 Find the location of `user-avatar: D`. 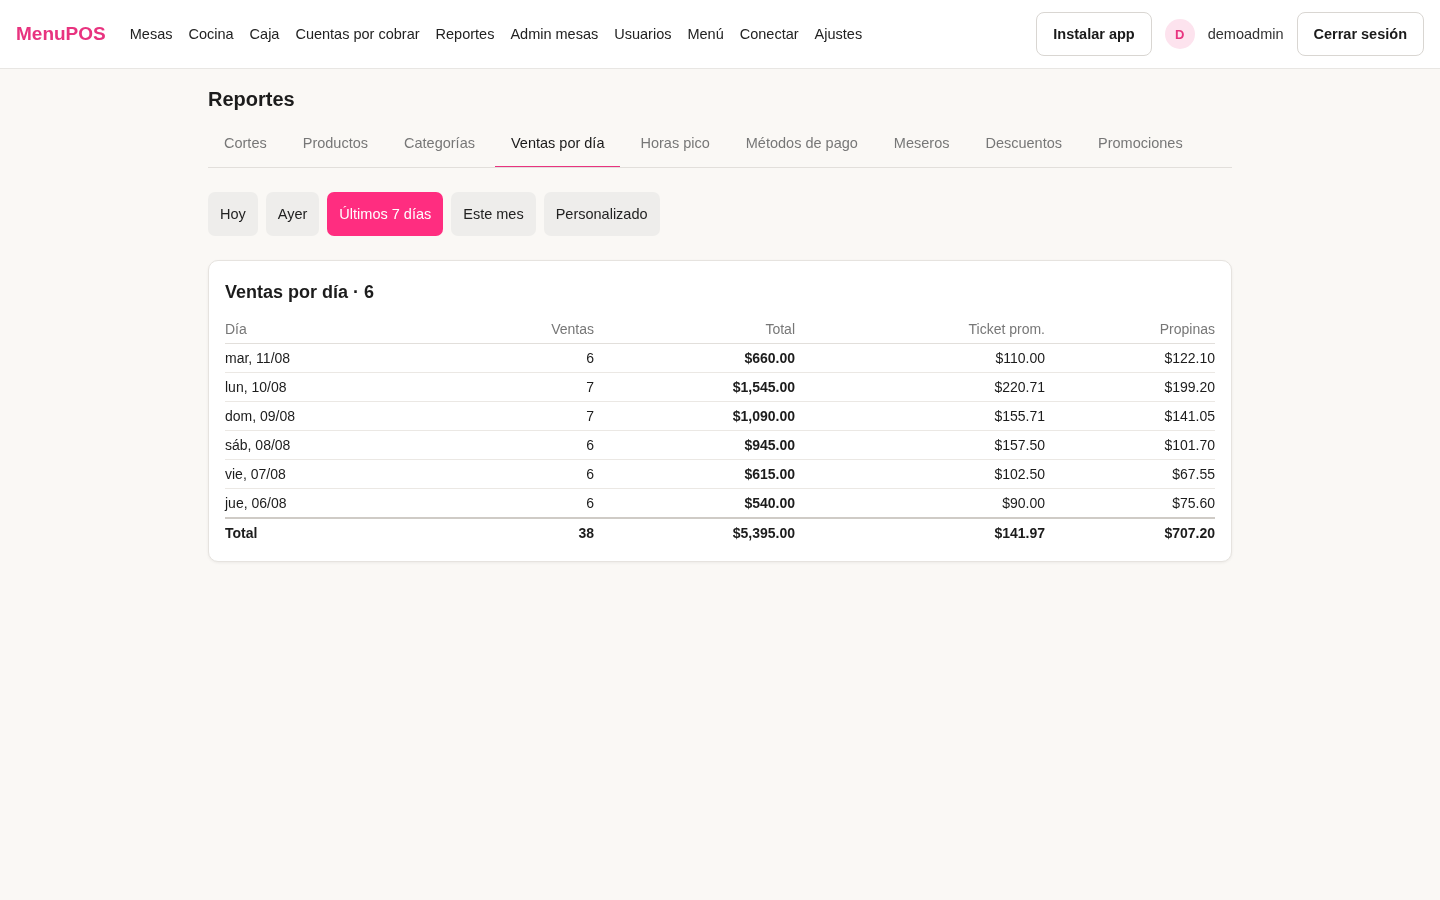

user-avatar: D is located at coordinates (1179, 34).